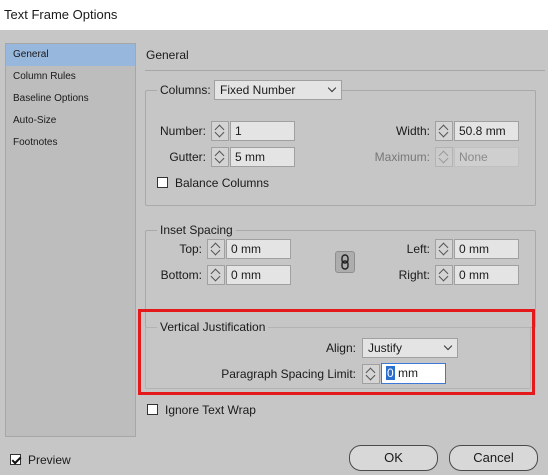  I want to click on chain-link-icon, so click(345, 262).